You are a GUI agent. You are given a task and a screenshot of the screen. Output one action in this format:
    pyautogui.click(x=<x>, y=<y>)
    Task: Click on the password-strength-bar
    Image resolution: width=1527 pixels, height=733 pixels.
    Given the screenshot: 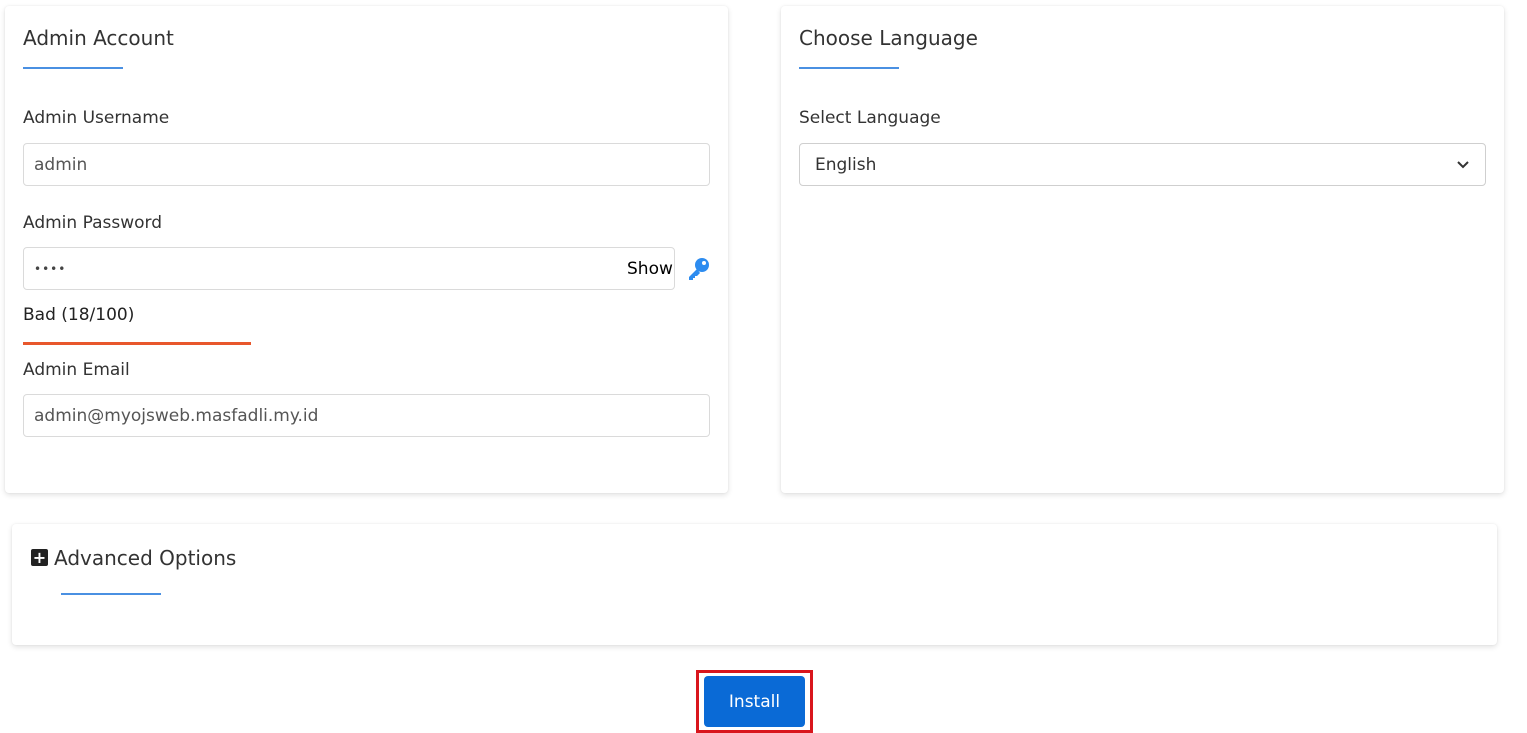 What is the action you would take?
    pyautogui.click(x=137, y=343)
    